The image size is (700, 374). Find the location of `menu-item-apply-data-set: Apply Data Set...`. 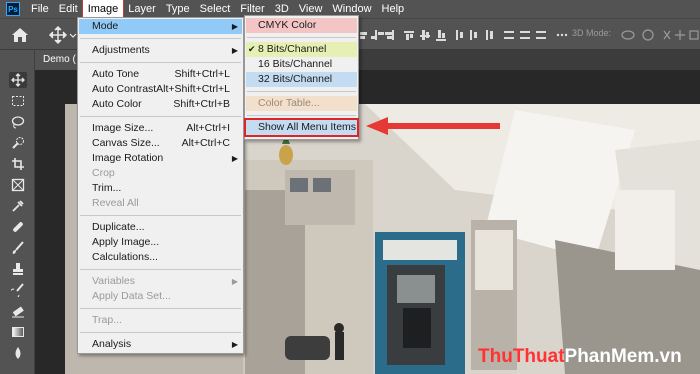

menu-item-apply-data-set: Apply Data Set... is located at coordinates (160, 296).